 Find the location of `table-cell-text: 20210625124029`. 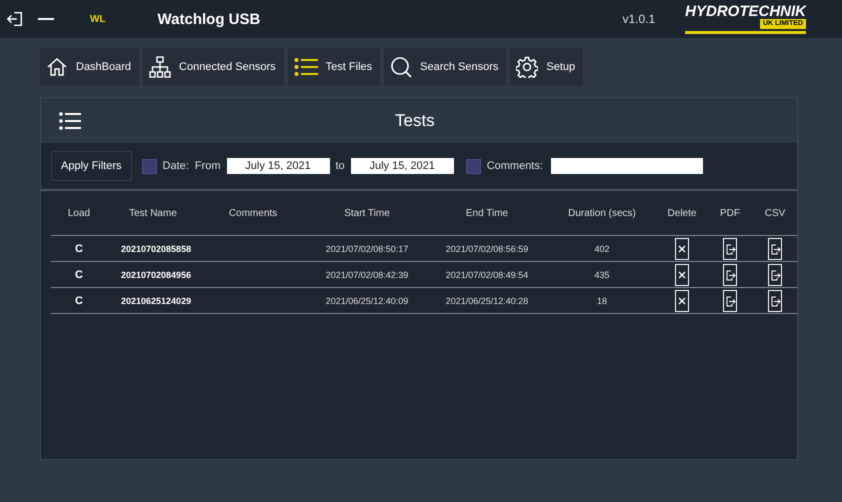

table-cell-text: 20210625124029 is located at coordinates (156, 301).